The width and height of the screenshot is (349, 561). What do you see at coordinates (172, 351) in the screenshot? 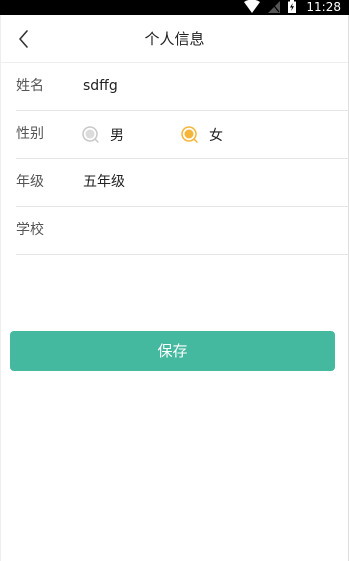
I see `save-button: 保存` at bounding box center [172, 351].